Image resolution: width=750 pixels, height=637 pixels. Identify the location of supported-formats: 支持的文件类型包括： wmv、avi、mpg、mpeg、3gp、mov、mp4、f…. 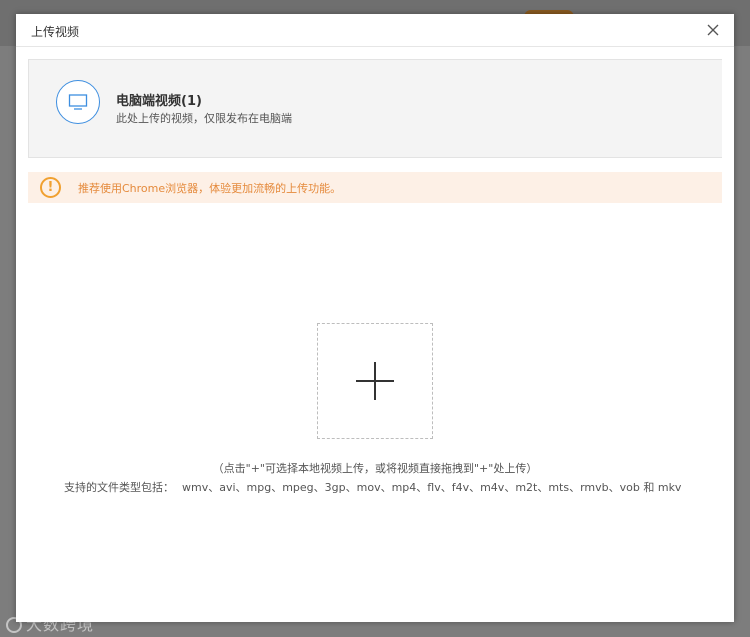
(372, 487).